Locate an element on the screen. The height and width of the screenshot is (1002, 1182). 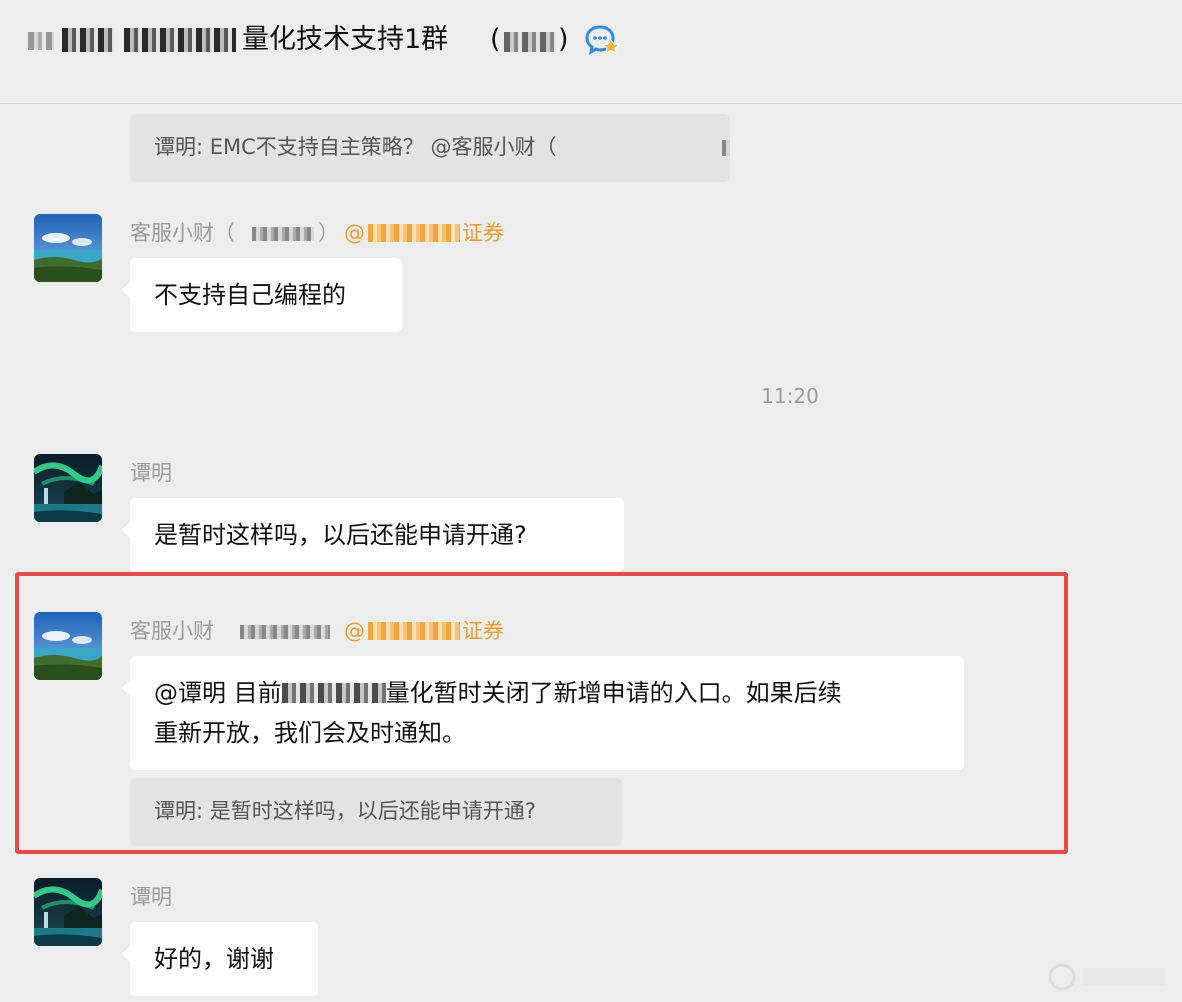
message-text: 不支持自己编程的 is located at coordinates (250, 295).